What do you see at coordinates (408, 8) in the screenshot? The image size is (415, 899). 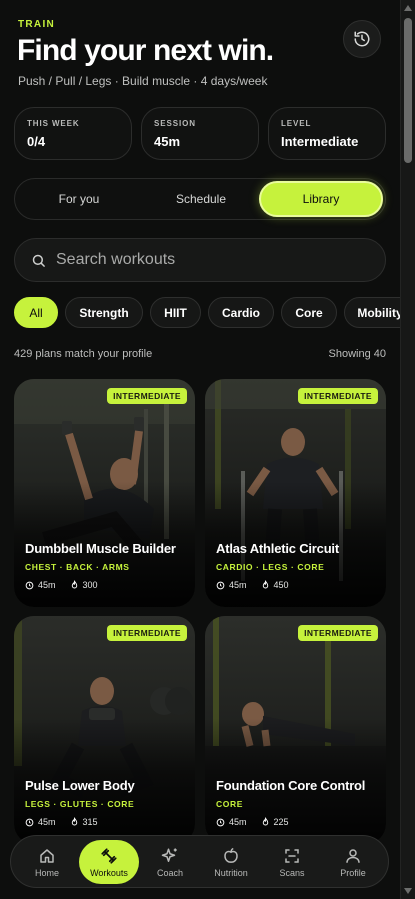 I see `scroll-up-arrow-icon` at bounding box center [408, 8].